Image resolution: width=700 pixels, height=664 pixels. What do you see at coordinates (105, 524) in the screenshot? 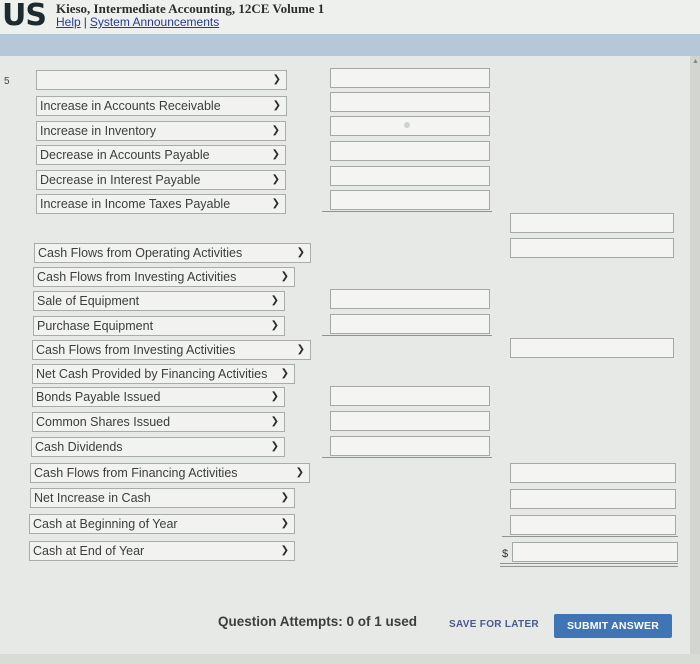
I see `select-label: Cash at Beginning of Year` at bounding box center [105, 524].